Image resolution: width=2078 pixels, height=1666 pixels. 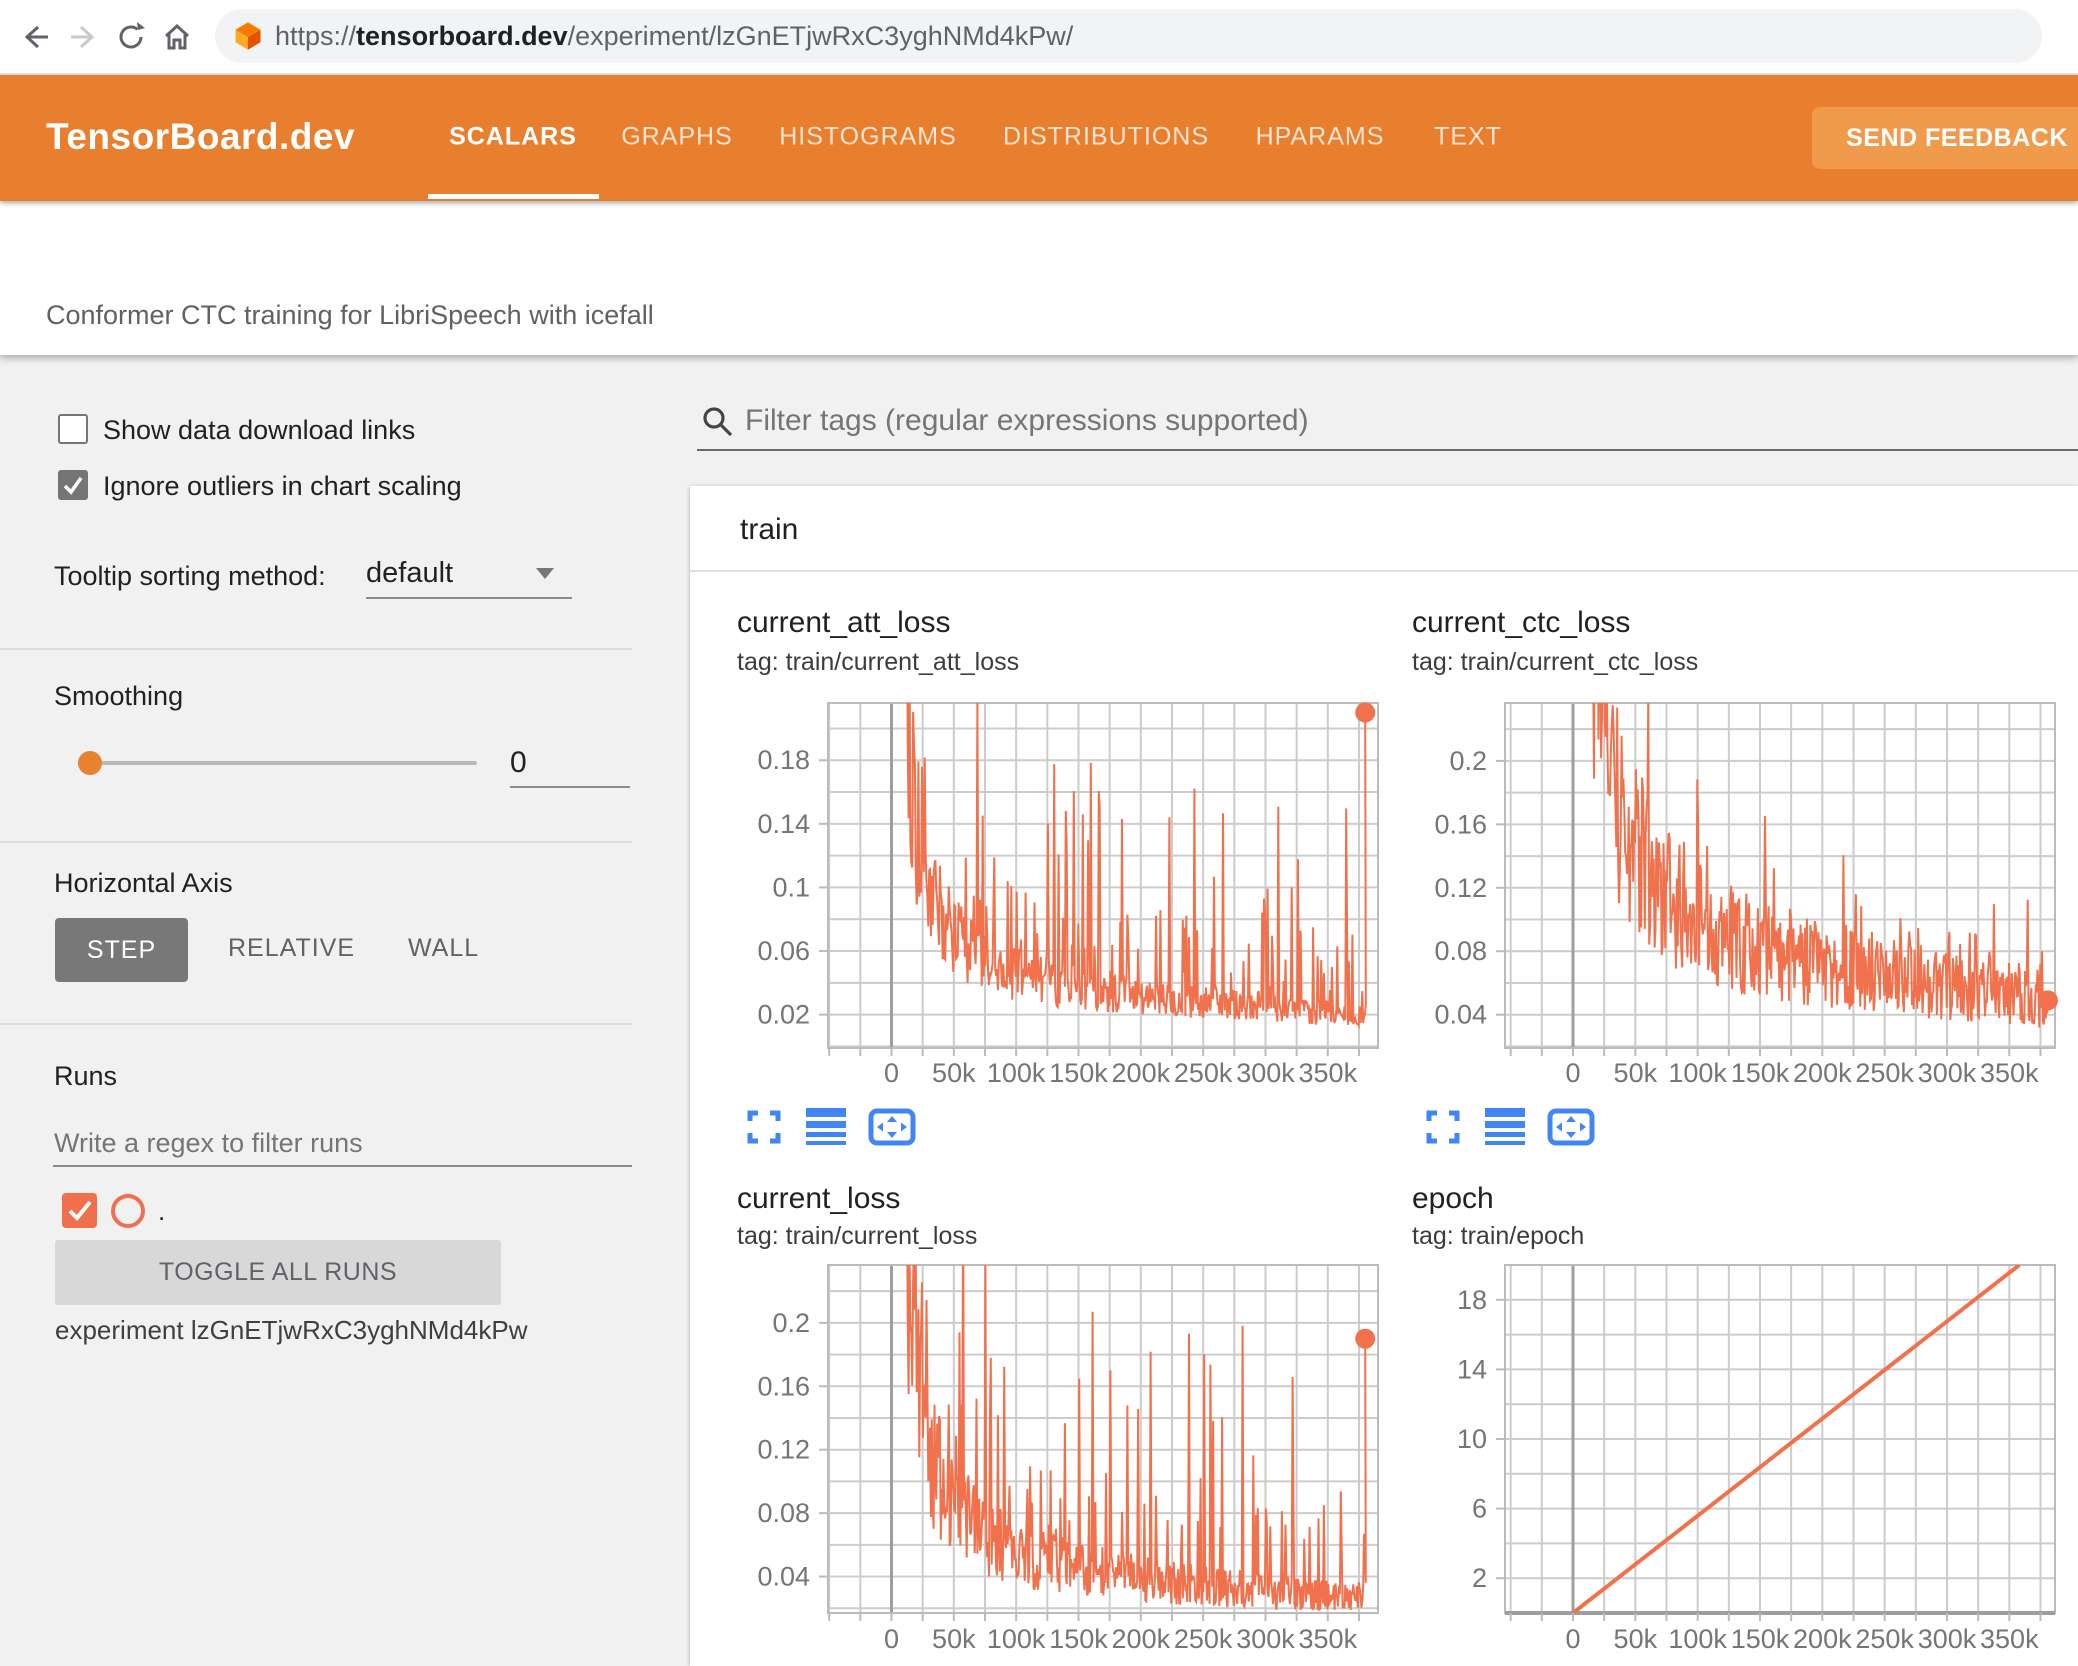 I want to click on send-feedback-button: SEND FEEDBACK, so click(x=1945, y=138).